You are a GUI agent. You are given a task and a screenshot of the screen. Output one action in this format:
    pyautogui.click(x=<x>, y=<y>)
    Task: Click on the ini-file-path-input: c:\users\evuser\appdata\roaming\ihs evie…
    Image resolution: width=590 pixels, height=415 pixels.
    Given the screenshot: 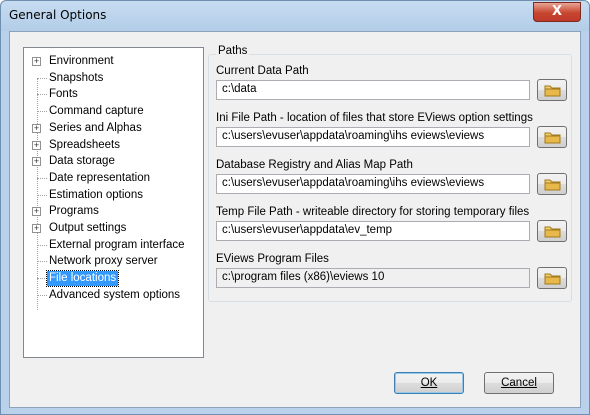 What is the action you would take?
    pyautogui.click(x=373, y=137)
    